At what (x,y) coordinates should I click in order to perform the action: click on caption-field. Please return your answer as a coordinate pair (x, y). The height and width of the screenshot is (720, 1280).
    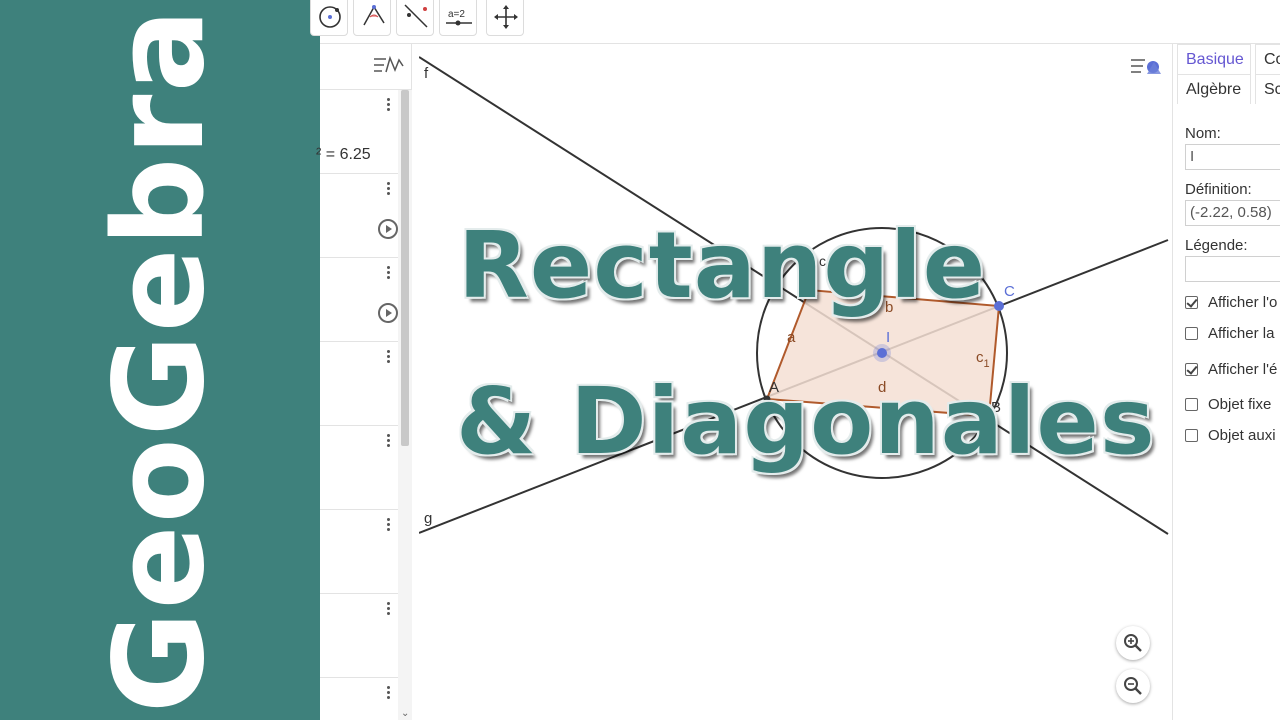
    Looking at the image, I should click on (1232, 269).